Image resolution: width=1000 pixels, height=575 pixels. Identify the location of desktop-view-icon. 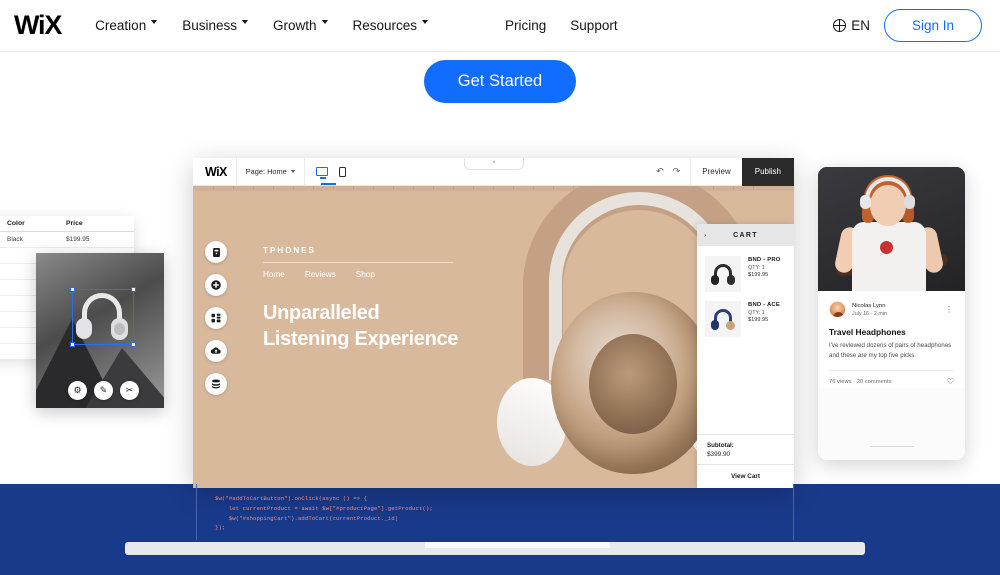
(321, 173).